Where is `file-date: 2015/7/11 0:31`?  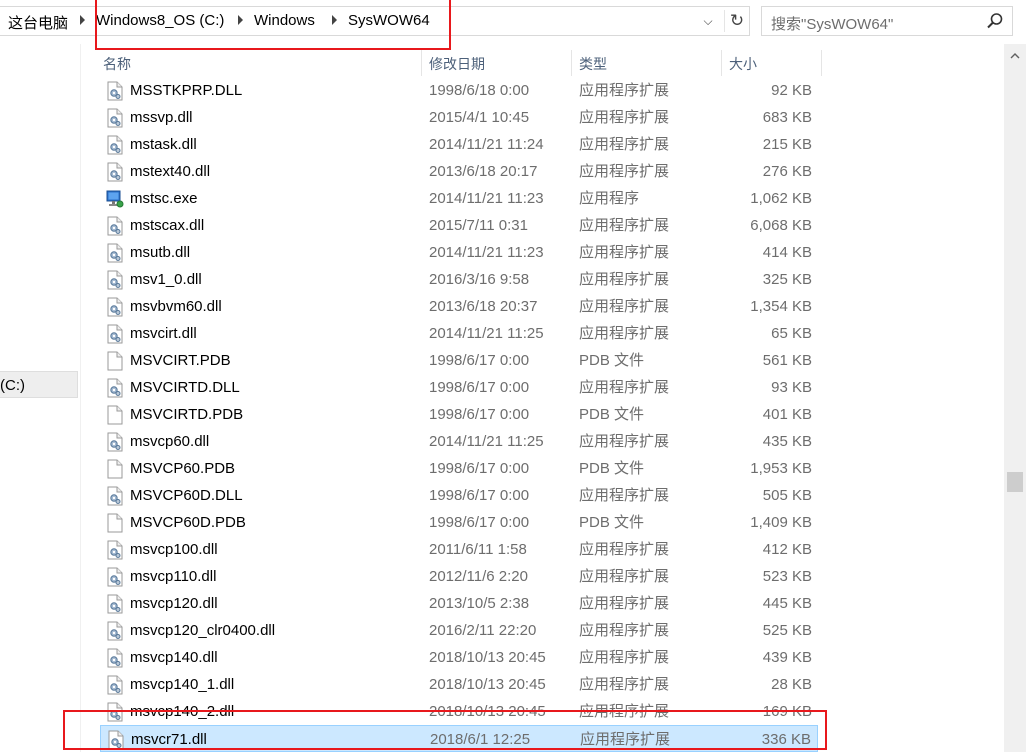 file-date: 2015/7/11 0:31 is located at coordinates (478, 225).